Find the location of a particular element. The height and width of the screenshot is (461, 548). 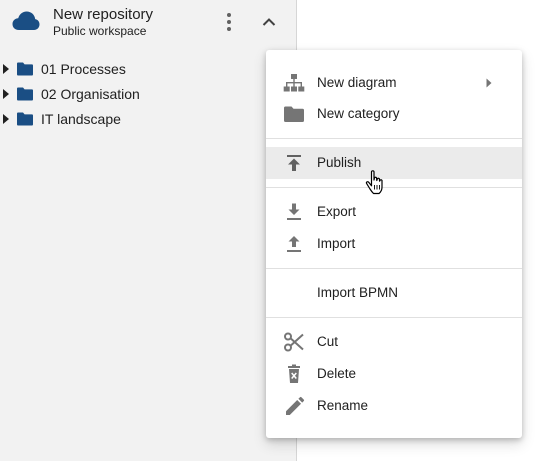

menu-item-new-diagram: New diagram is located at coordinates (394, 83).